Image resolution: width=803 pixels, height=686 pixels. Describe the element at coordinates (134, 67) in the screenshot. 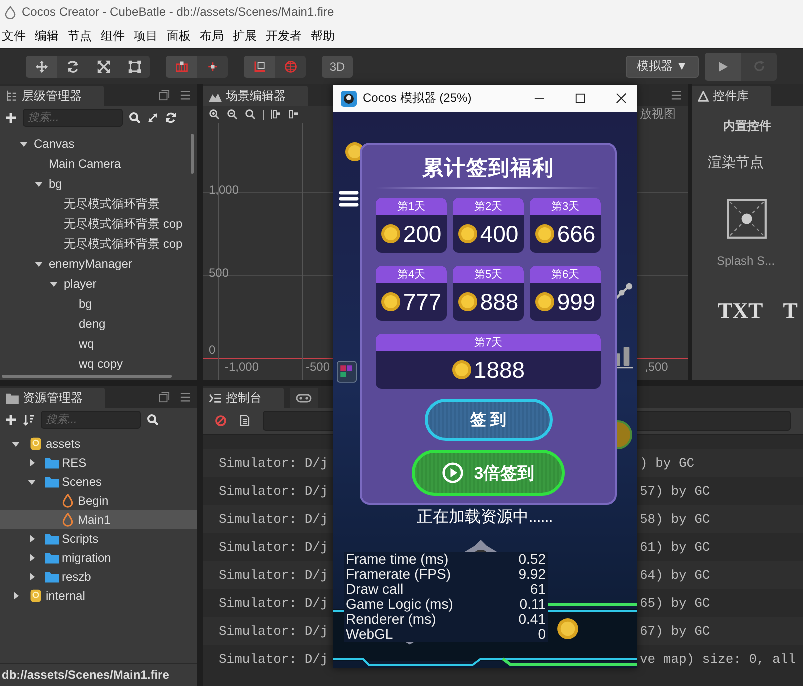

I see `rect-tool-button` at that location.